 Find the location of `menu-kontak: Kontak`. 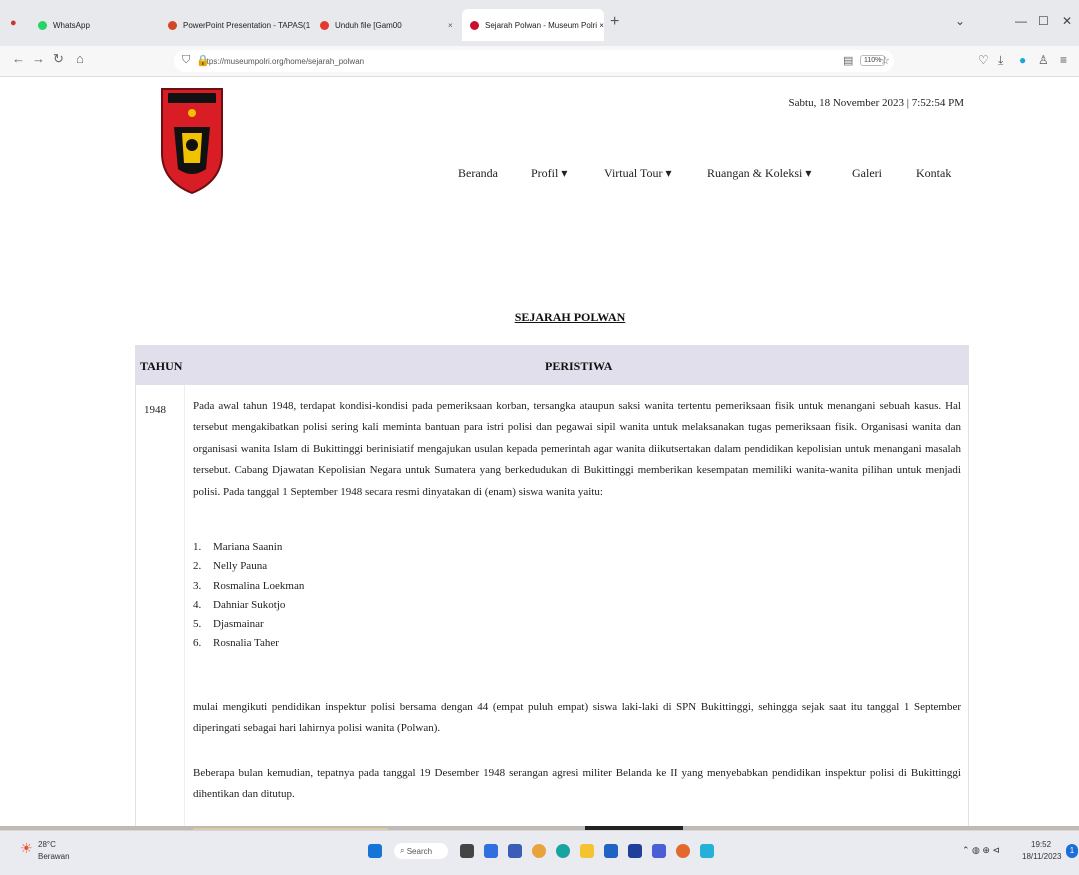

menu-kontak: Kontak is located at coordinates (933, 173).